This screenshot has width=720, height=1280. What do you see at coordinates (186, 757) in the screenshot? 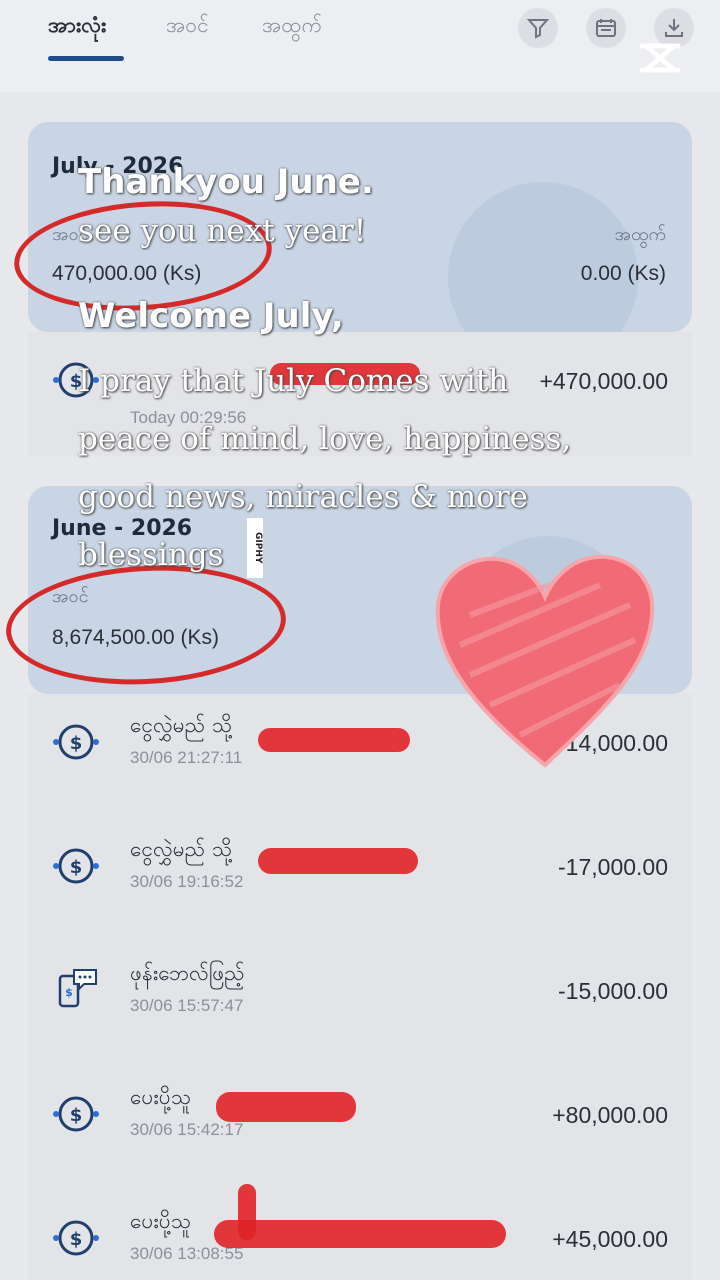
I see `transaction-time: 30/06 21:27:11` at bounding box center [186, 757].